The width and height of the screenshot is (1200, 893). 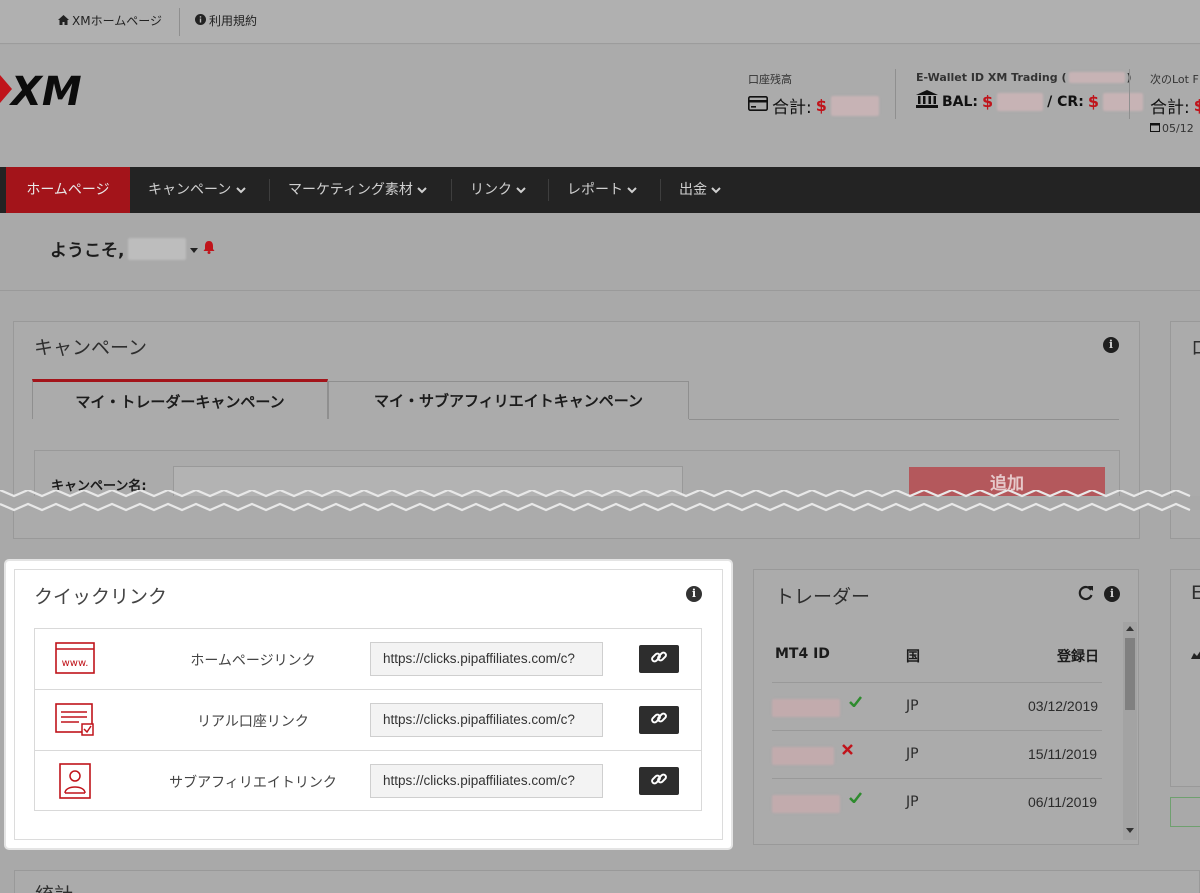 What do you see at coordinates (1195, 655) in the screenshot?
I see `chart-icon` at bounding box center [1195, 655].